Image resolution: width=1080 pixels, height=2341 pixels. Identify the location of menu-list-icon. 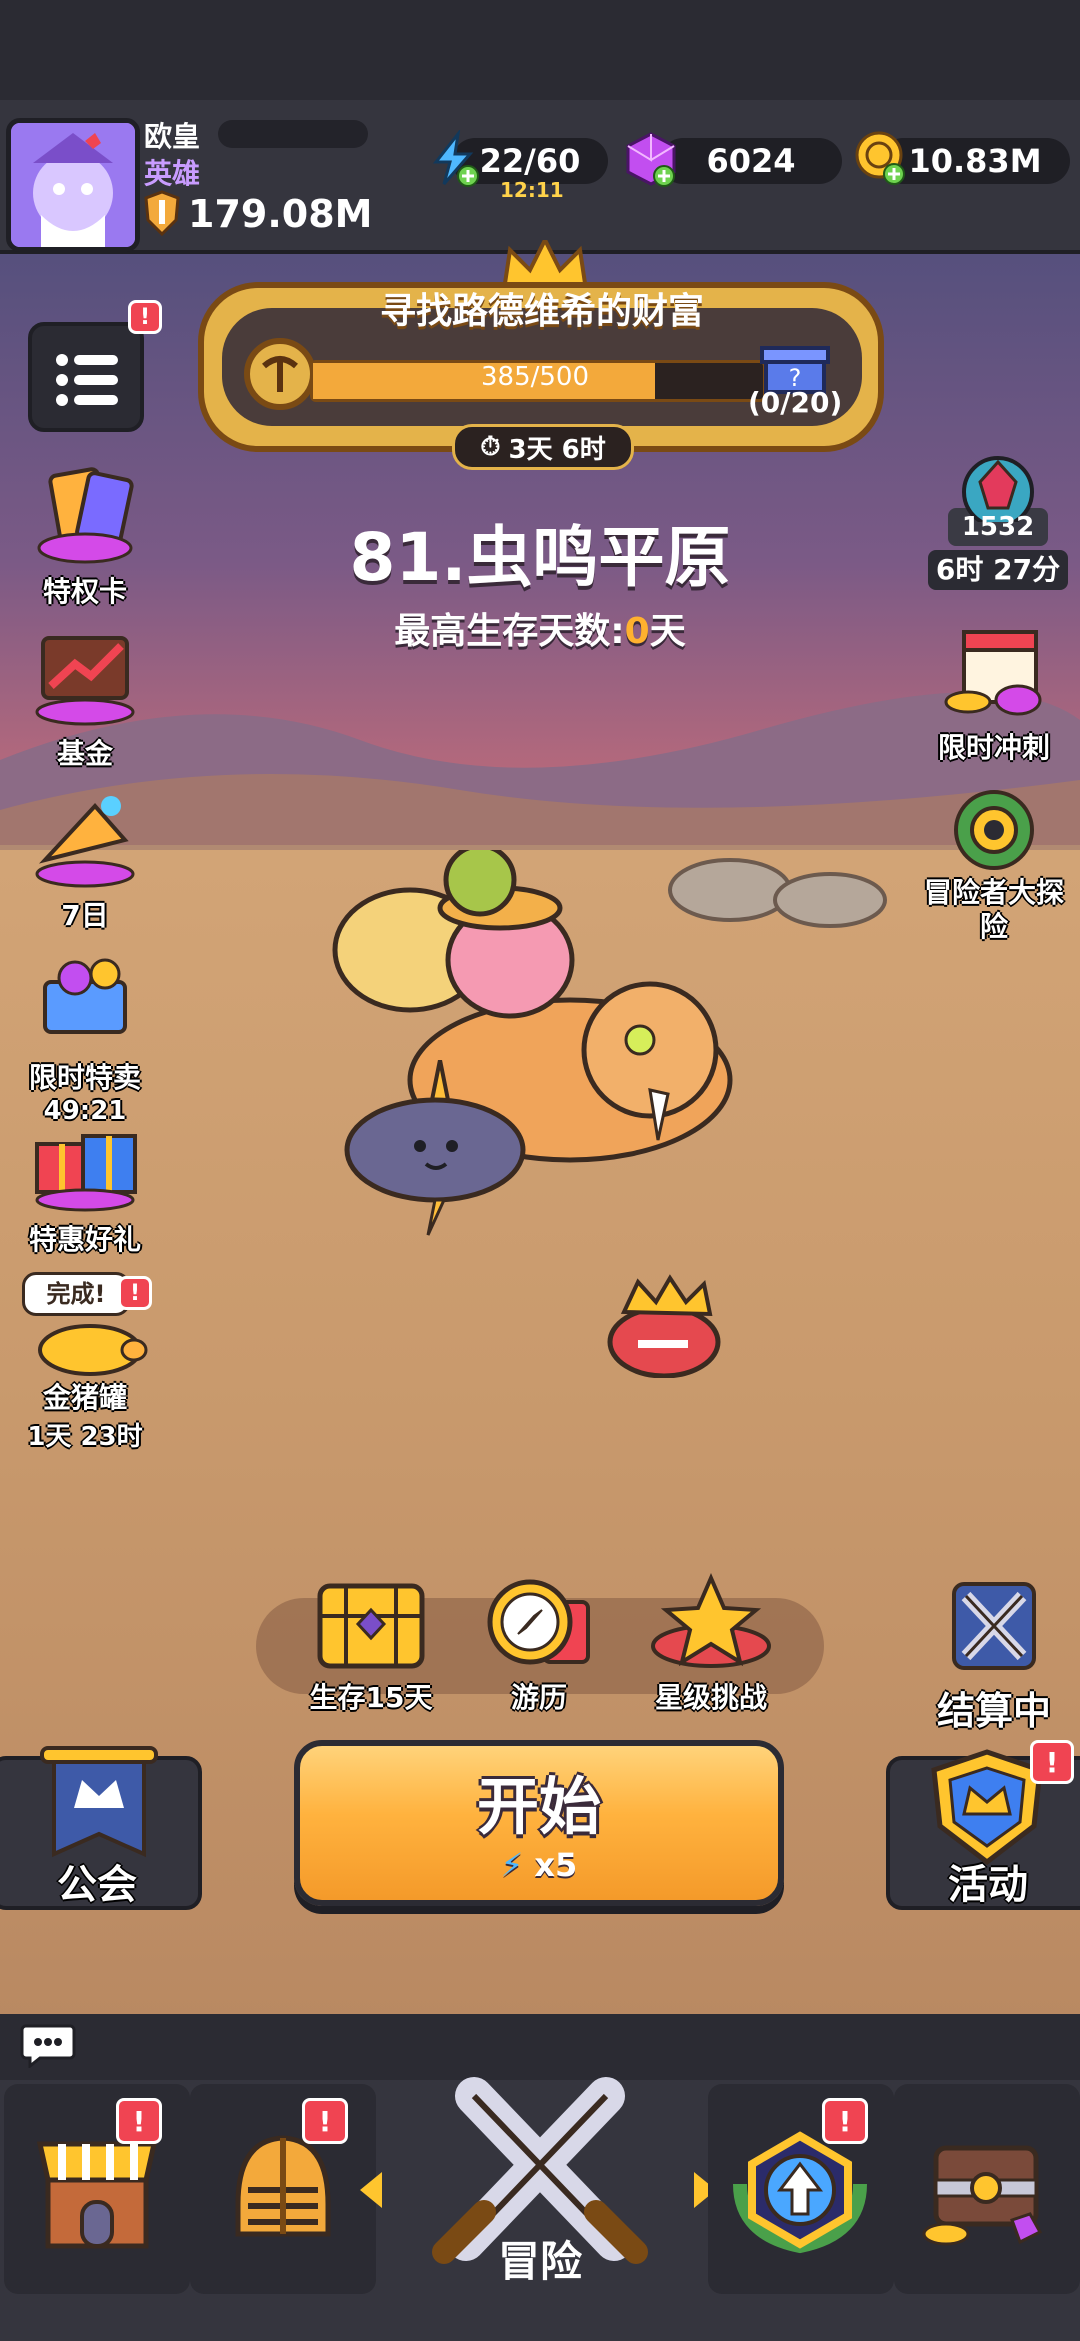
(87, 380).